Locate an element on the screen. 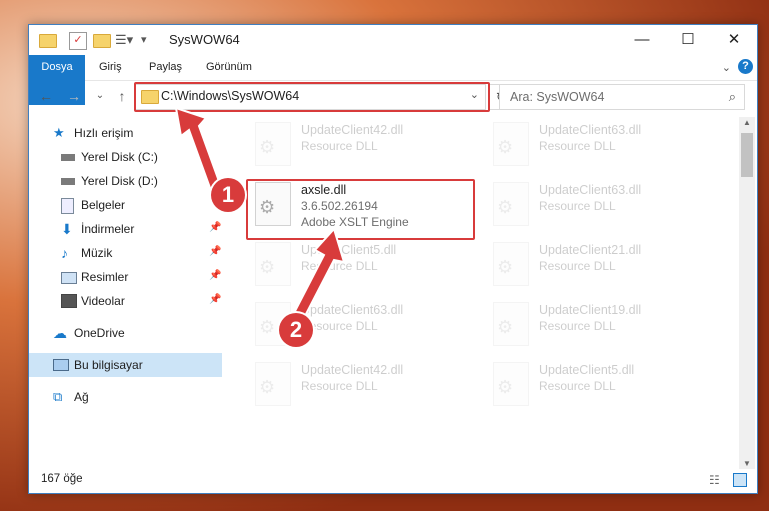 This screenshot has height=511, width=769. maximize-button: ☐ is located at coordinates (688, 40).